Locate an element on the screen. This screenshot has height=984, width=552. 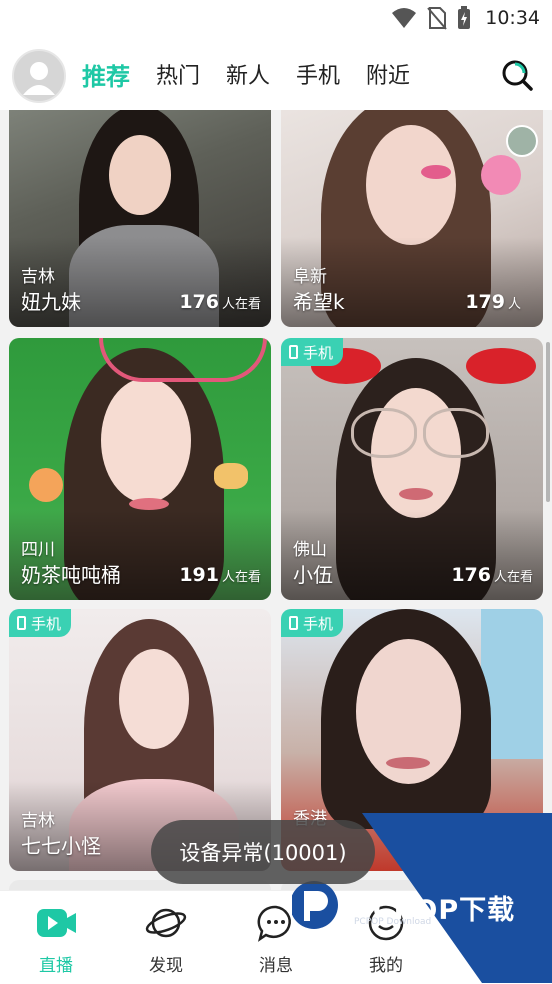
streamer-name: 七七小怪 is located at coordinates (61, 846).